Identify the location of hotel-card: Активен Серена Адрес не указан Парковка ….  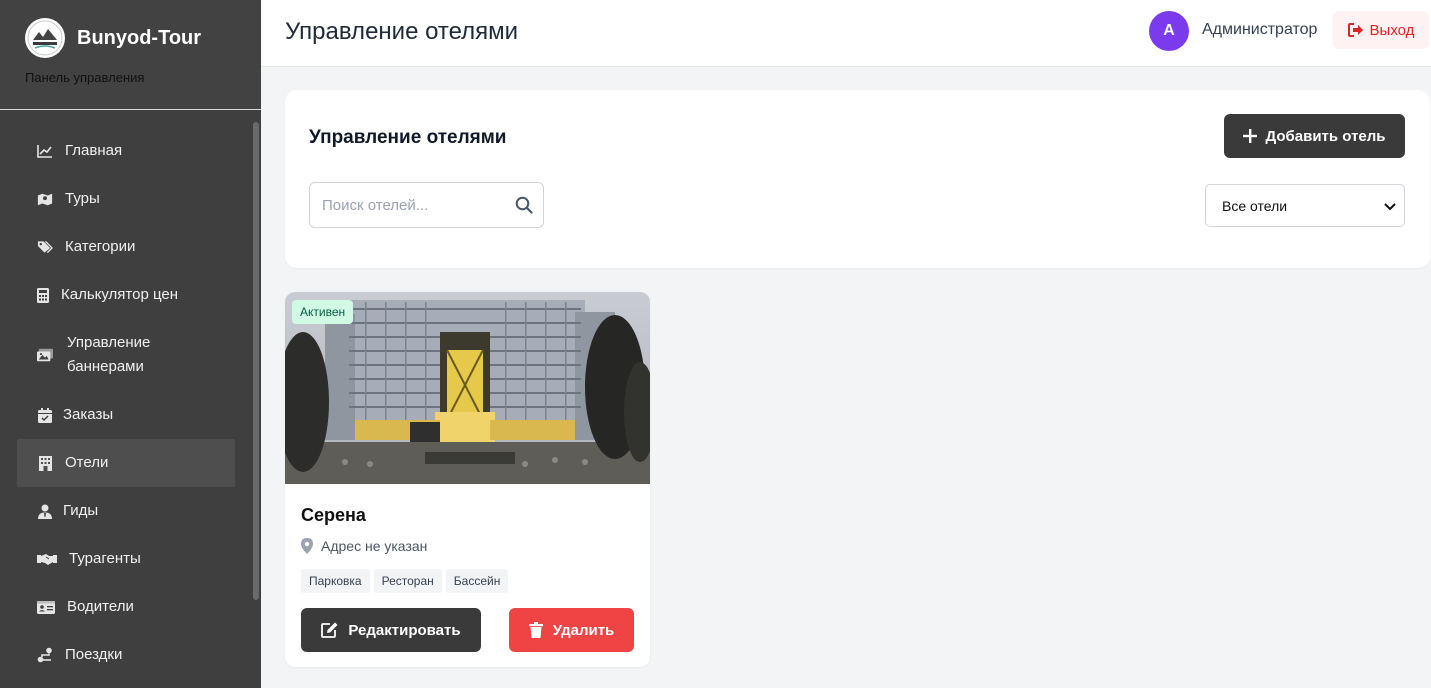
(467, 479).